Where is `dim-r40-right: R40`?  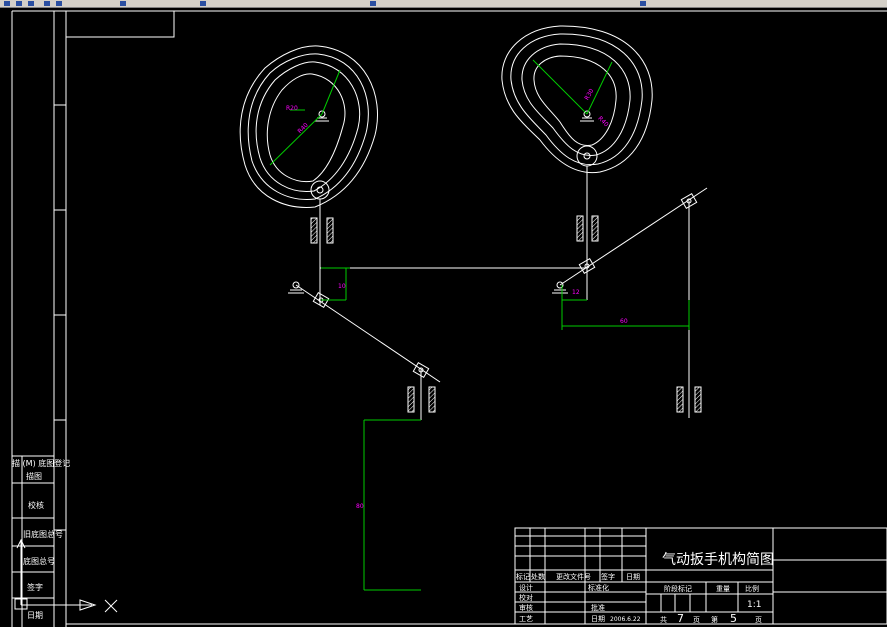 dim-r40-right: R40 is located at coordinates (602, 121).